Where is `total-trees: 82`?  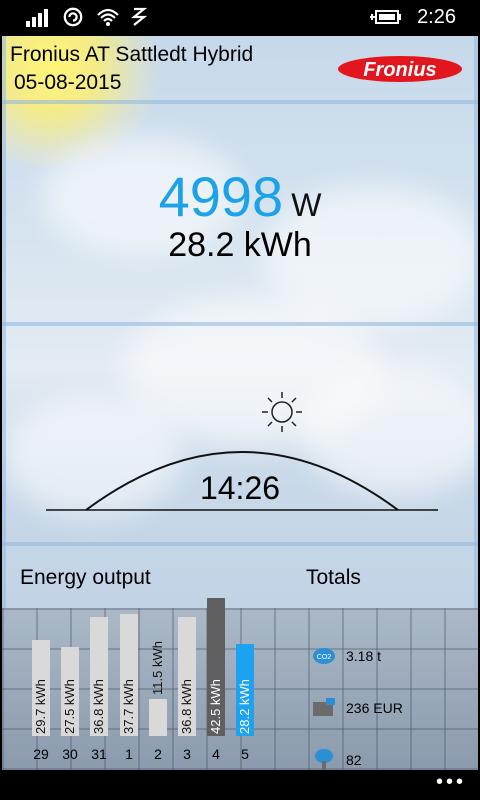 total-trees: 82 is located at coordinates (354, 760).